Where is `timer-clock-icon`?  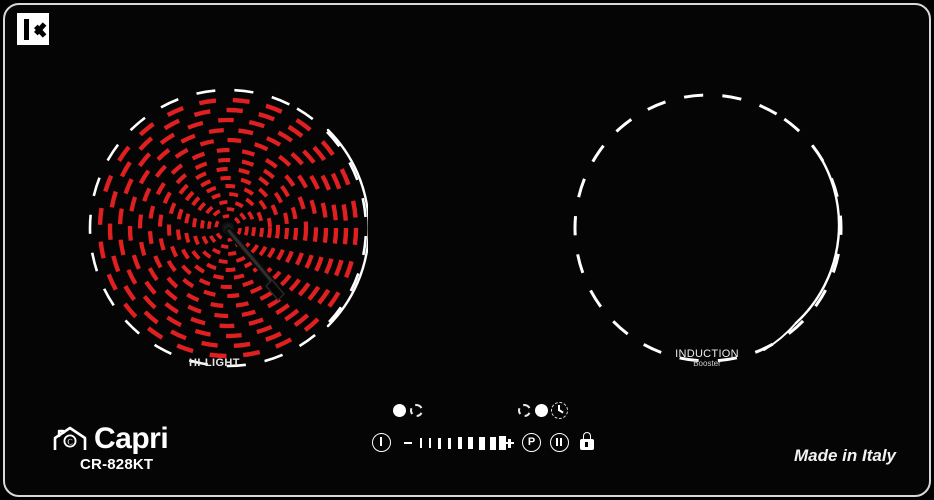 timer-clock-icon is located at coordinates (559, 410).